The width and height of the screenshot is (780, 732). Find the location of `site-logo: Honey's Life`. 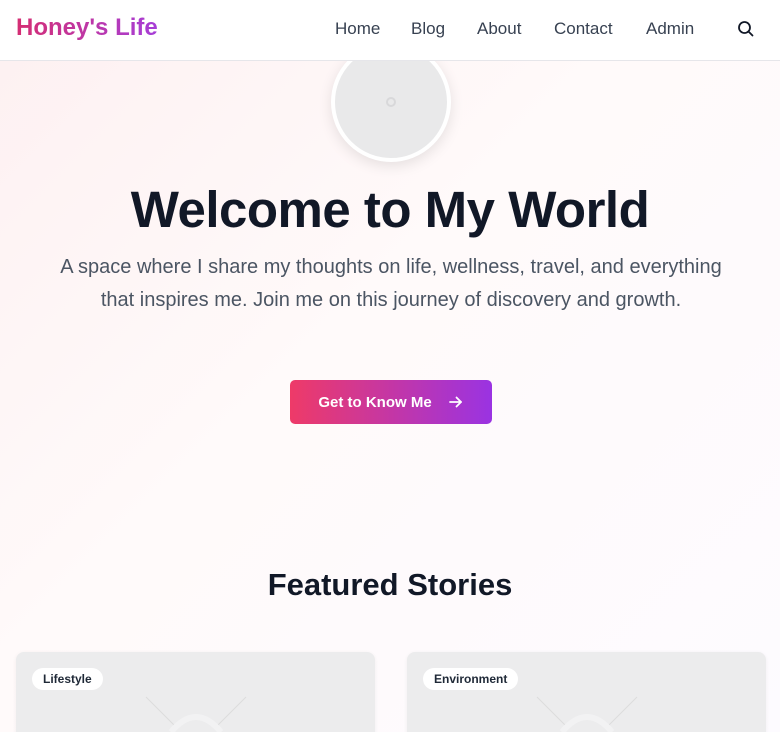

site-logo: Honey's Life is located at coordinates (87, 28).